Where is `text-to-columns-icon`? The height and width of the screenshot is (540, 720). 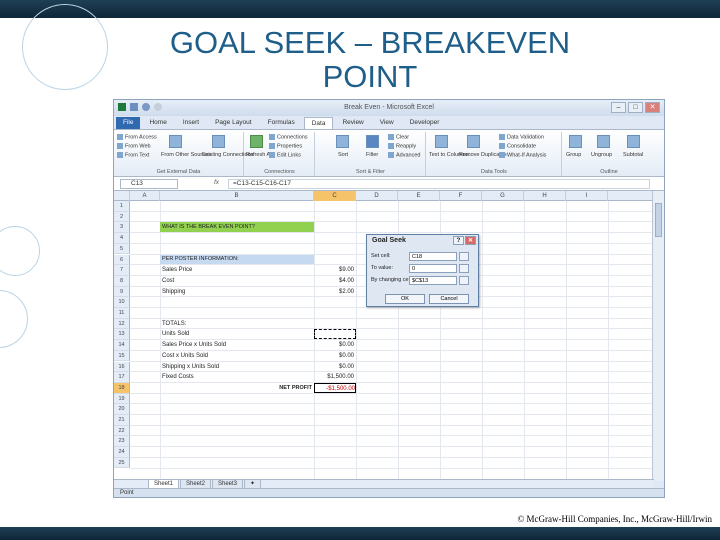 text-to-columns-icon is located at coordinates (441, 141).